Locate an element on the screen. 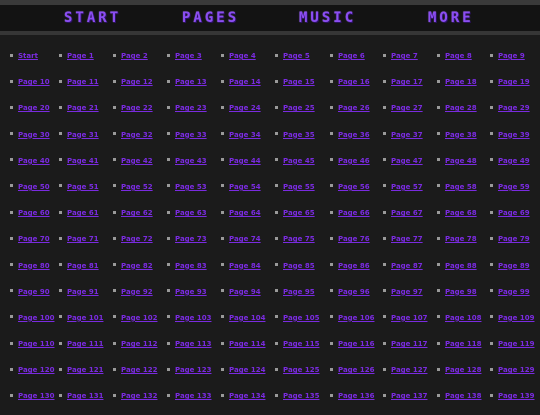  page-link: Page 48 is located at coordinates (461, 161).